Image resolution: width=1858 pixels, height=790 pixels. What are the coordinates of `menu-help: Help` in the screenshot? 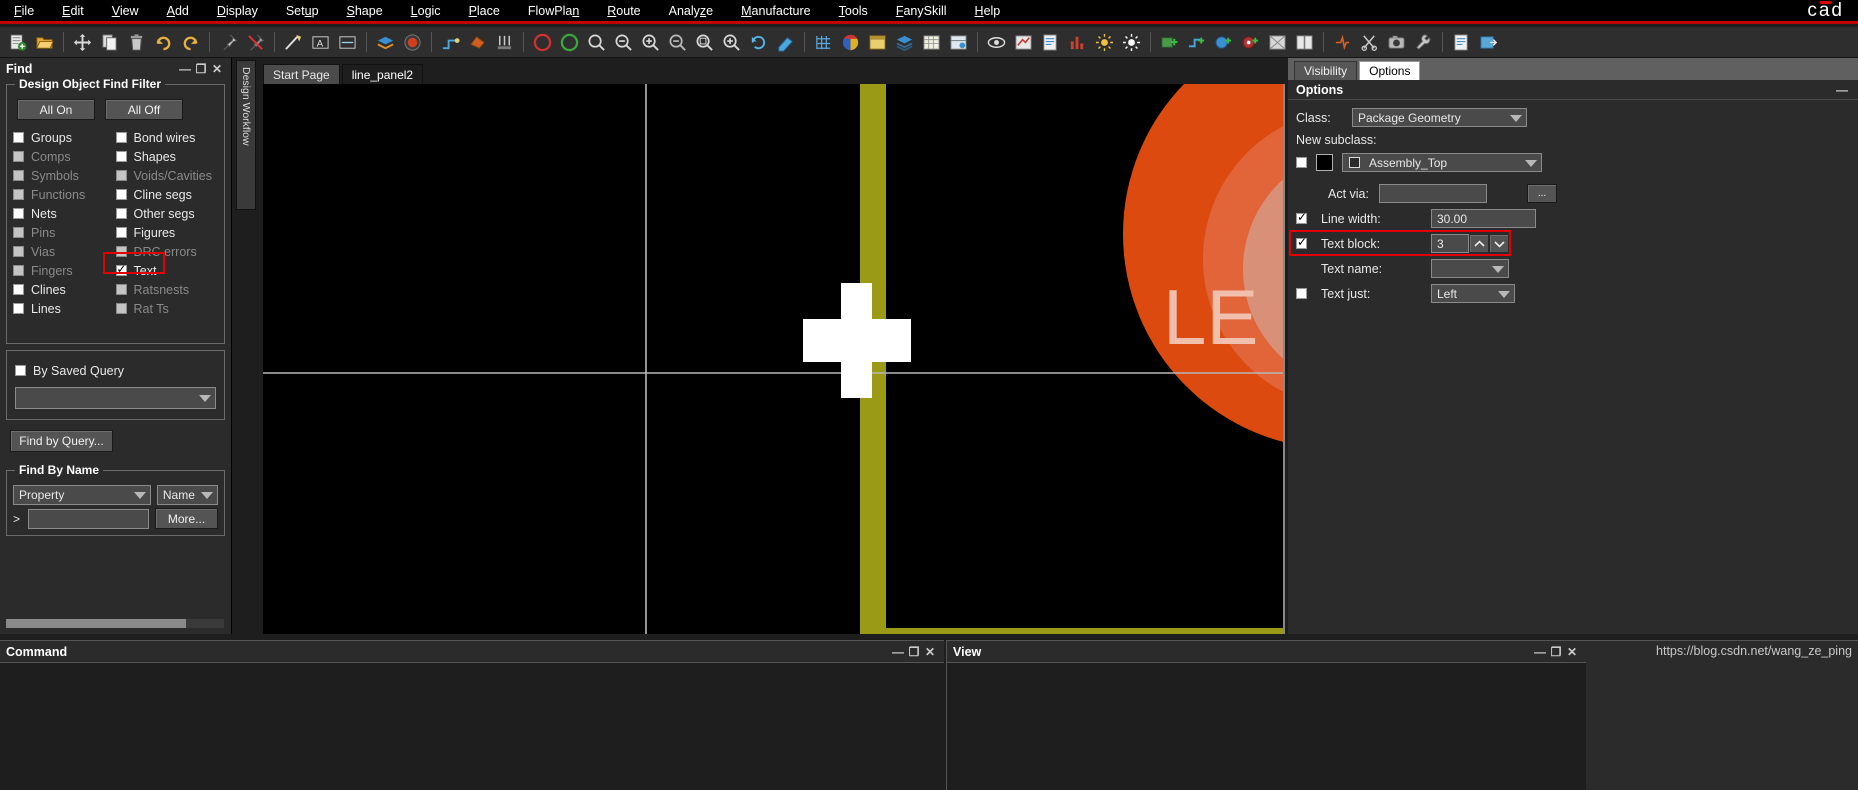 It's located at (988, 11).